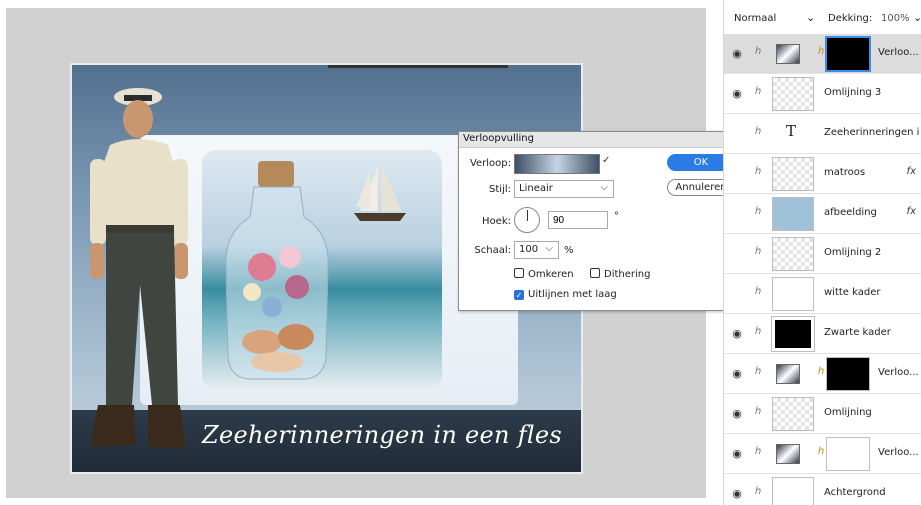 The image size is (921, 505). What do you see at coordinates (855, 492) in the screenshot?
I see `layer-name: Achtergrond` at bounding box center [855, 492].